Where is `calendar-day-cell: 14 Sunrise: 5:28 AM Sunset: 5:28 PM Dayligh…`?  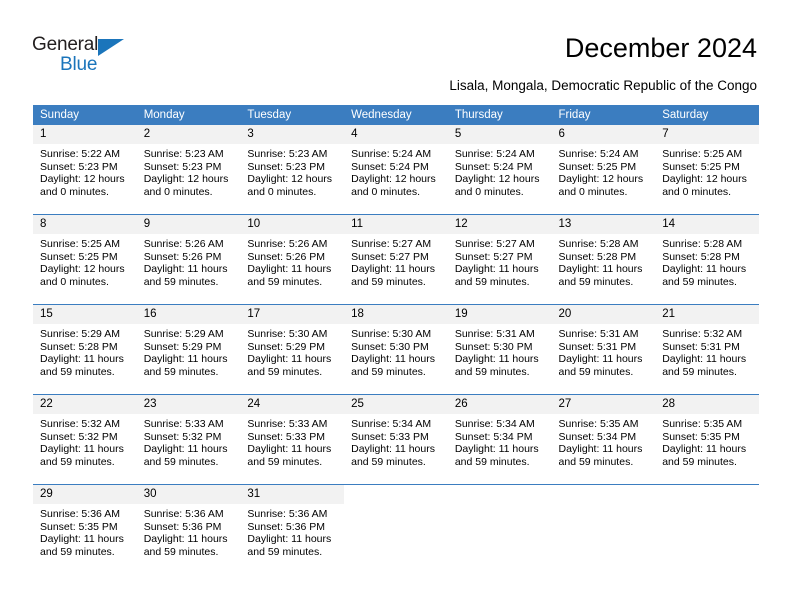
calendar-day-cell: 14 Sunrise: 5:28 AM Sunset: 5:28 PM Dayligh… is located at coordinates (707, 259).